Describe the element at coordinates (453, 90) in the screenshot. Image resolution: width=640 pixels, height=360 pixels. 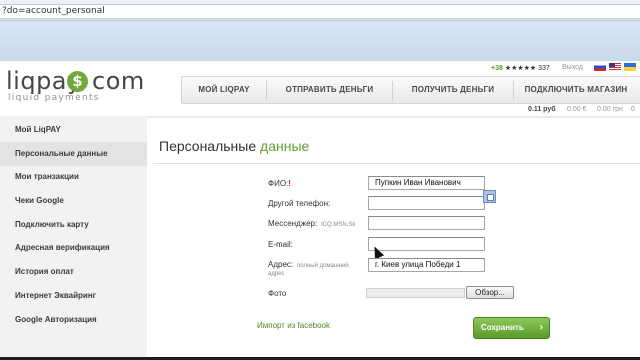
I see `nav-receive-money: ПОЛУЧИТЬ ДЕНЬГИ` at that location.